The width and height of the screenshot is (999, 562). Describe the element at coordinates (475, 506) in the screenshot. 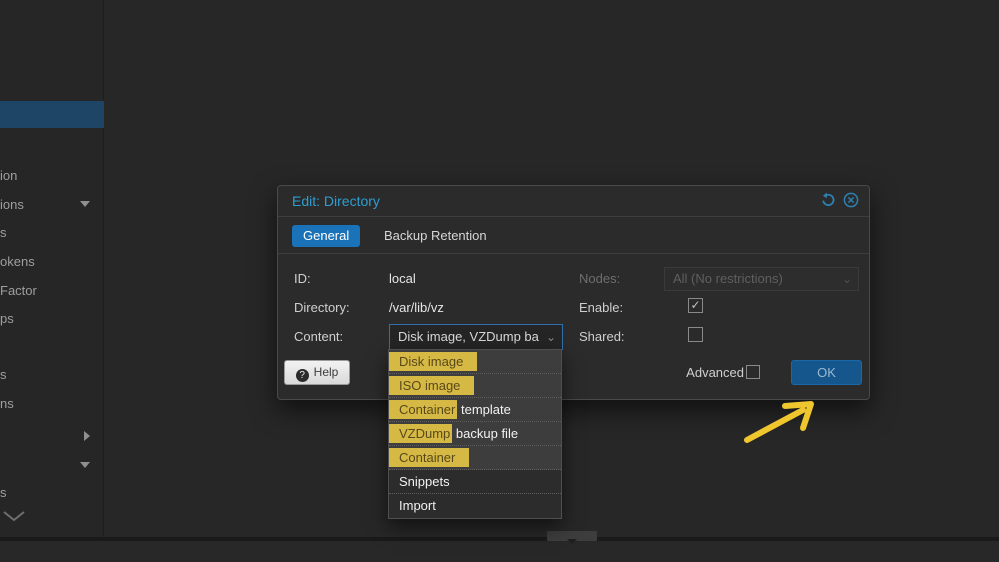

I see `dropdown-option: Import` at that location.